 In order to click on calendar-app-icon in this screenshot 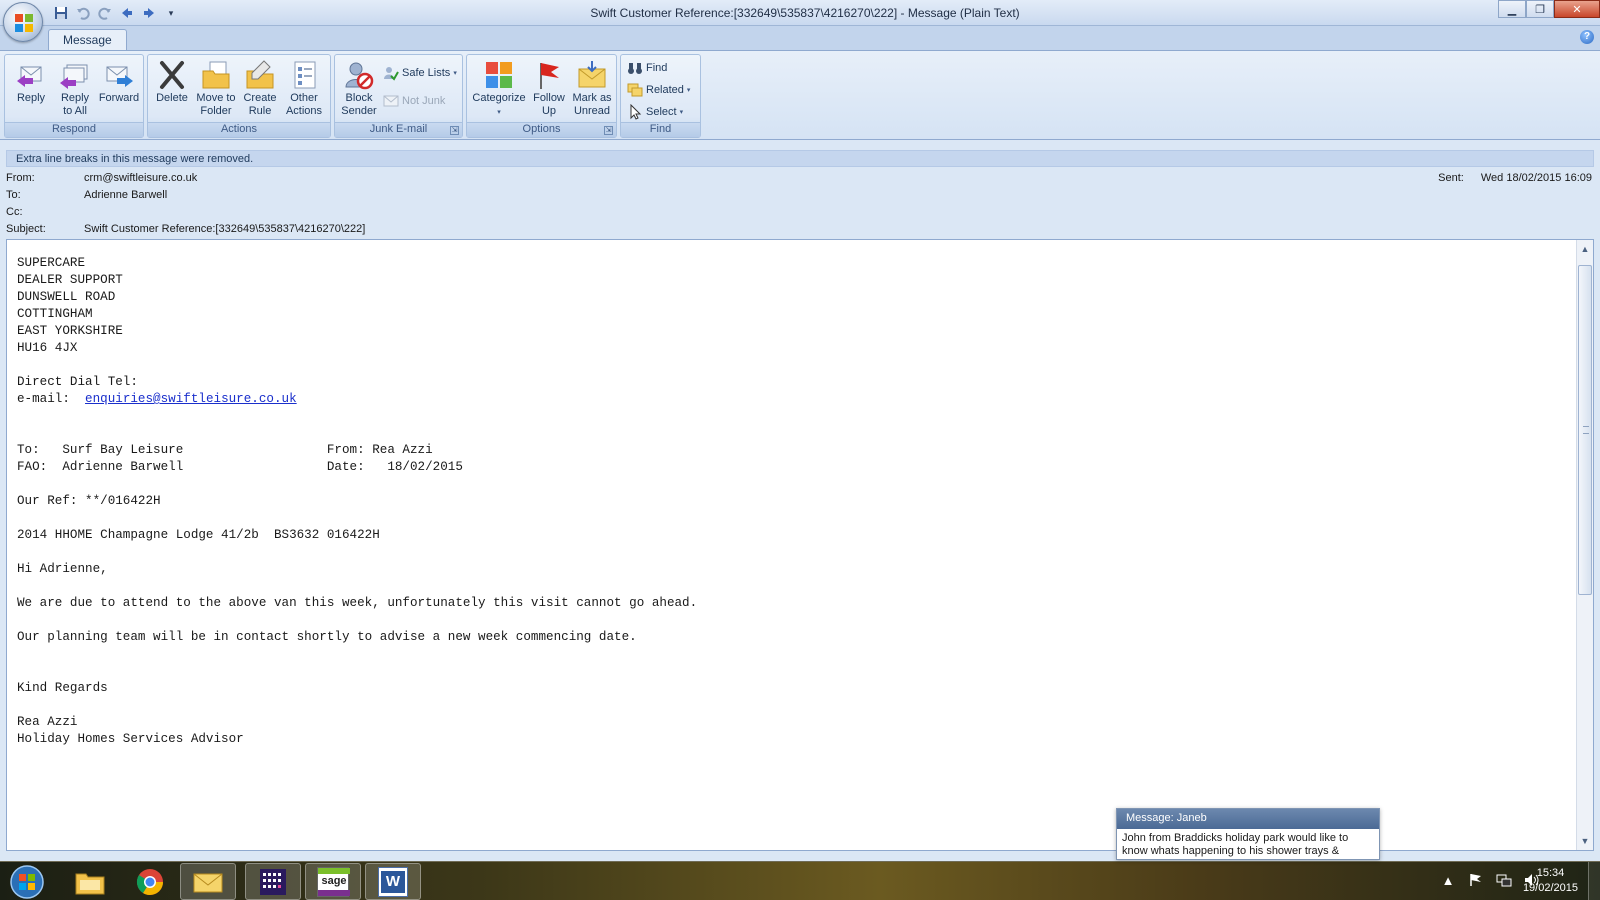, I will do `click(273, 881)`.